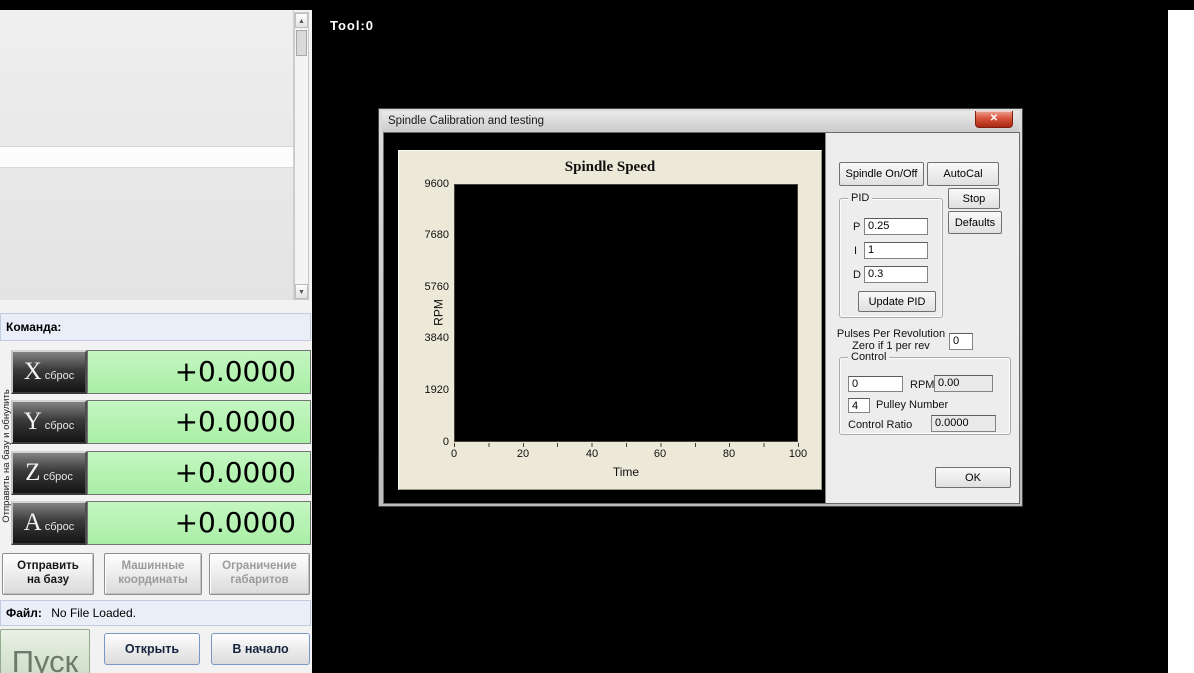 The height and width of the screenshot is (673, 1194). I want to click on chart-plot-area, so click(626, 313).